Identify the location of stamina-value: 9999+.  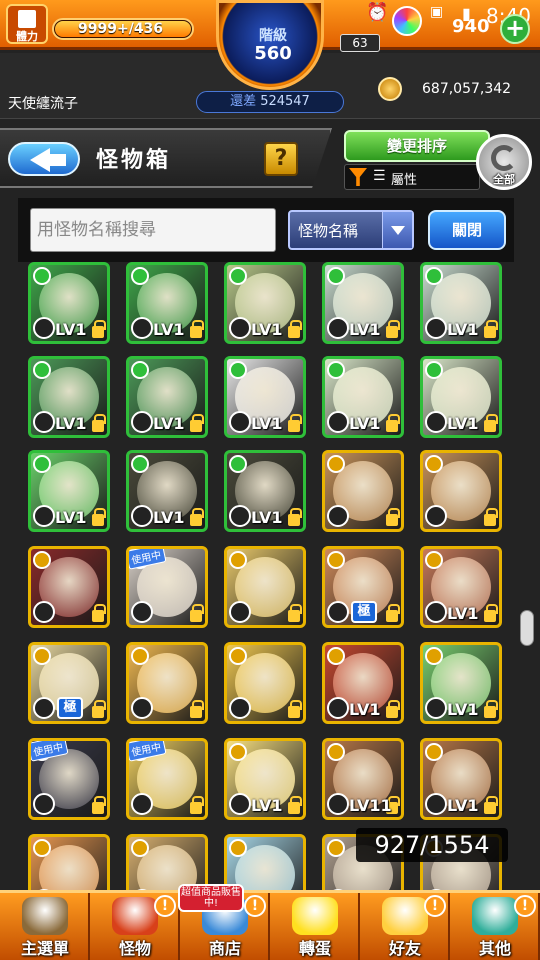
(103, 29).